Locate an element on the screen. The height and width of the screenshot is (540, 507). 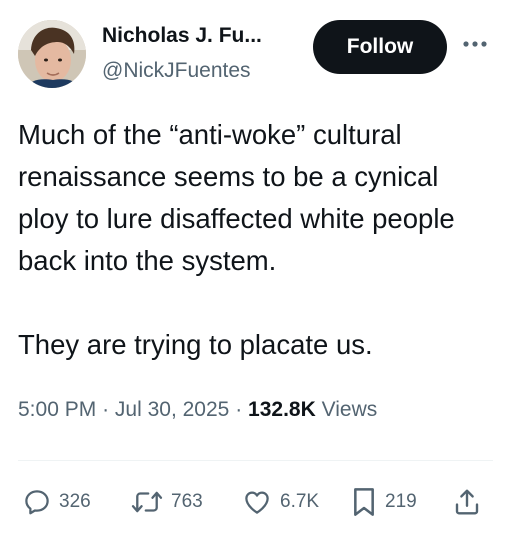
more-options-button is located at coordinates (475, 44).